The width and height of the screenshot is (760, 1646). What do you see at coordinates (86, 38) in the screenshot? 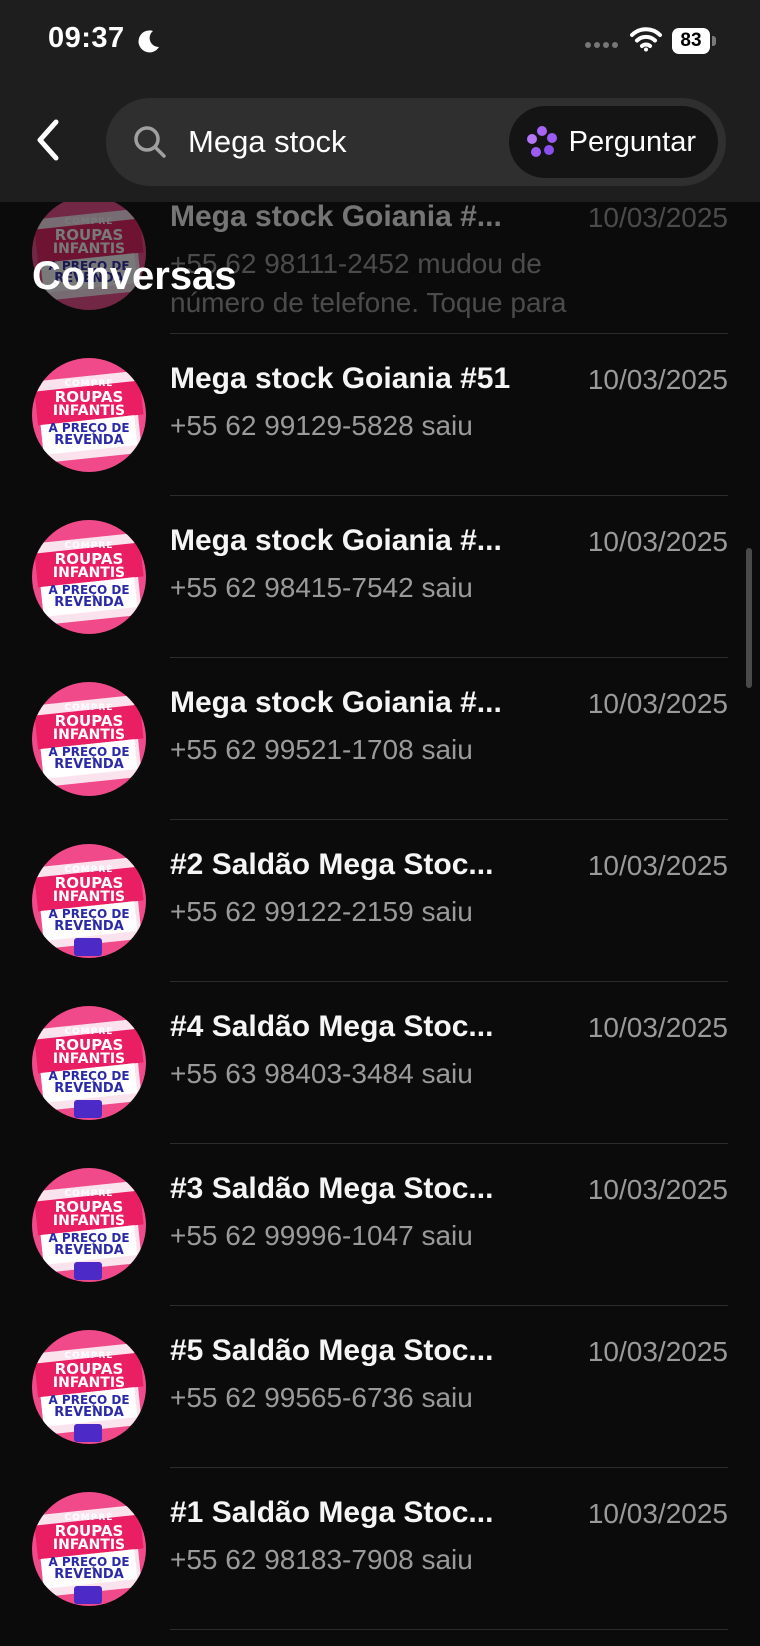
I see `status-time: 09:37` at bounding box center [86, 38].